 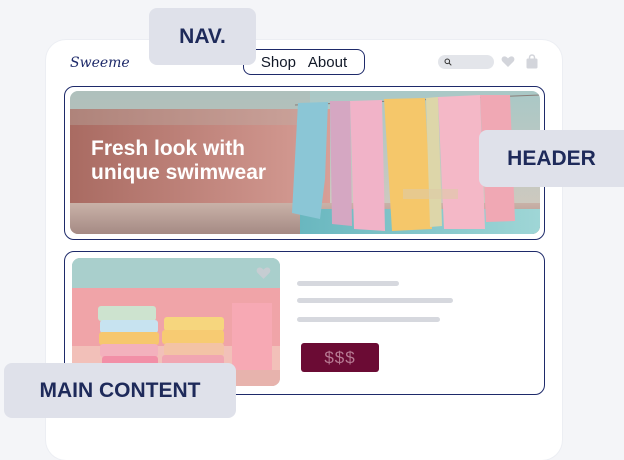 What do you see at coordinates (532, 61) in the screenshot?
I see `bag-icon` at bounding box center [532, 61].